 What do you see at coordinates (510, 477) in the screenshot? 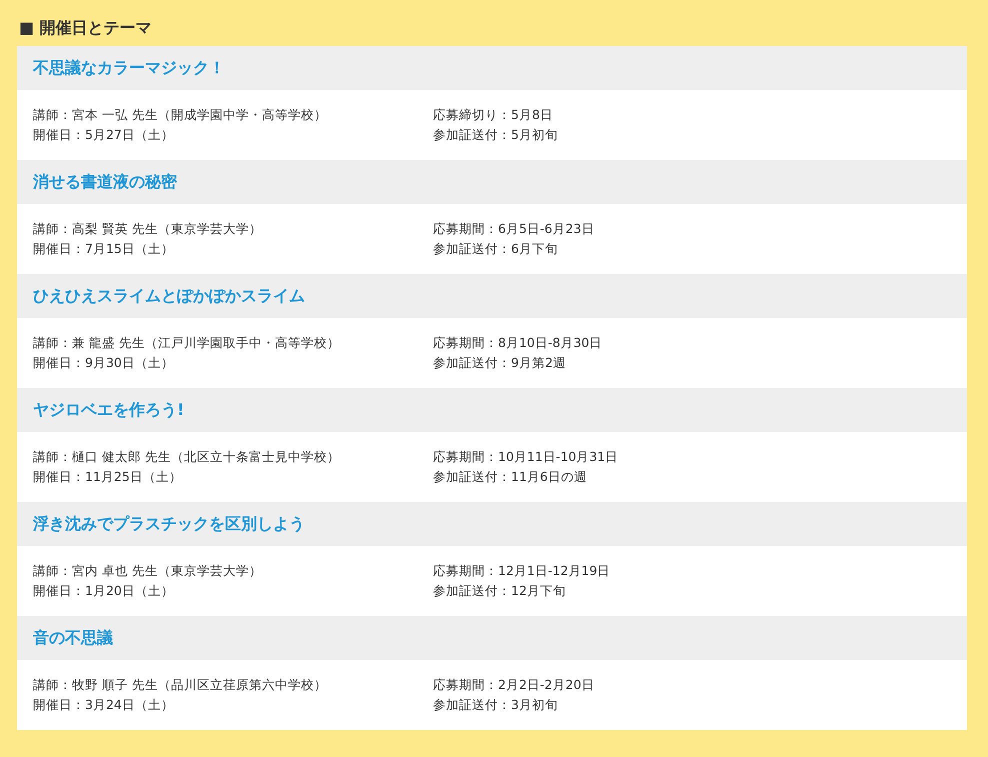
I see `pass-shipping: 参加証送付：11月6日の週` at bounding box center [510, 477].